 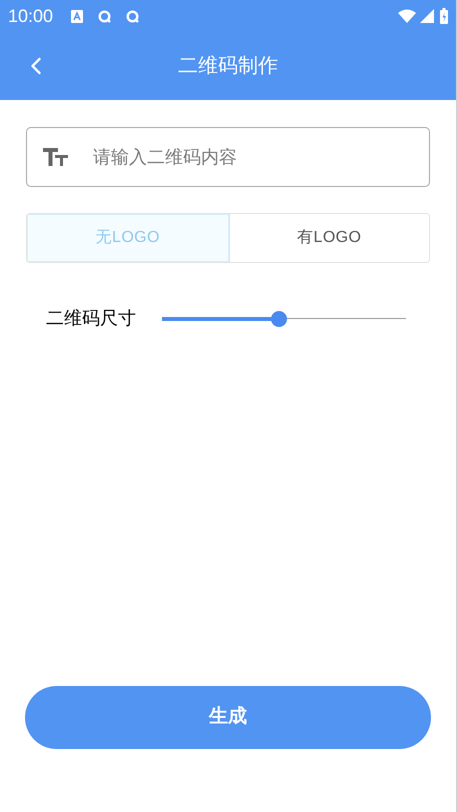 What do you see at coordinates (228, 717) in the screenshot?
I see `generate-button: 生成` at bounding box center [228, 717].